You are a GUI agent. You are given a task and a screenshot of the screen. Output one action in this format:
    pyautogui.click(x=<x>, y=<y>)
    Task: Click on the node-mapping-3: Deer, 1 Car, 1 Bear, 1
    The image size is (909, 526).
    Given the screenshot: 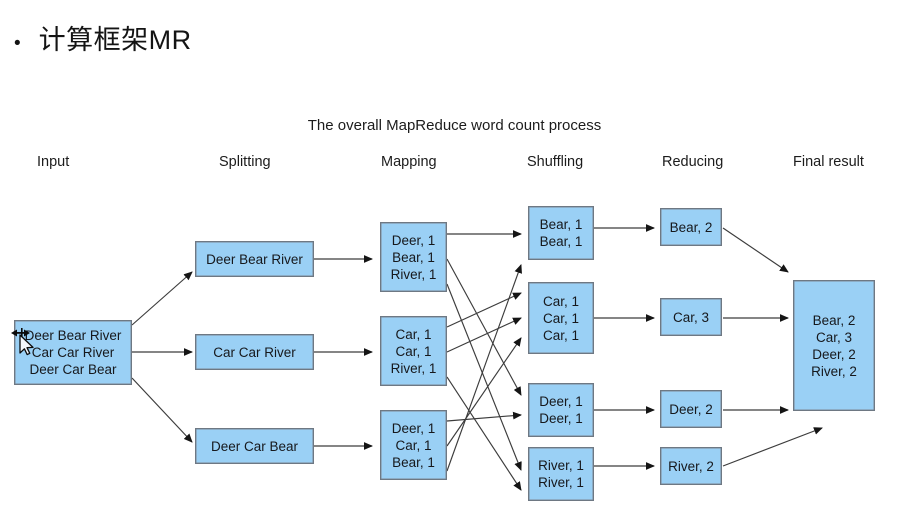 What is the action you would take?
    pyautogui.click(x=413, y=445)
    